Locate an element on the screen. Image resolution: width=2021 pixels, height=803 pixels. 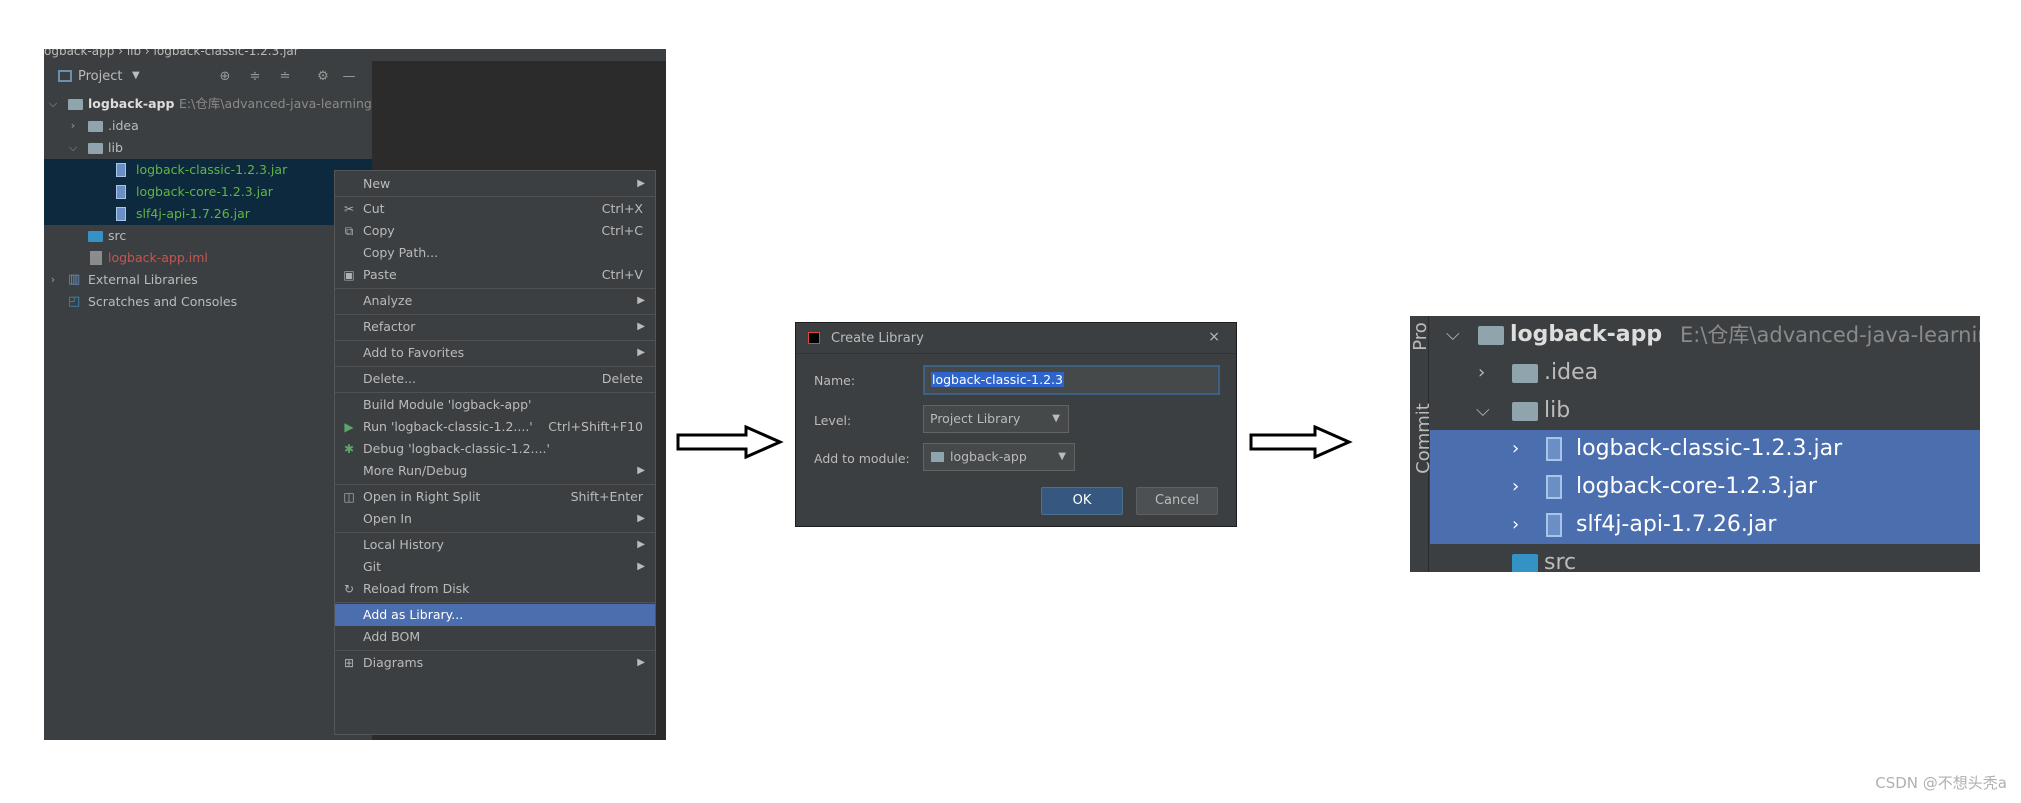
tree-row-library: › logback-core-1.2.3.jar is located at coordinates (1705, 487).